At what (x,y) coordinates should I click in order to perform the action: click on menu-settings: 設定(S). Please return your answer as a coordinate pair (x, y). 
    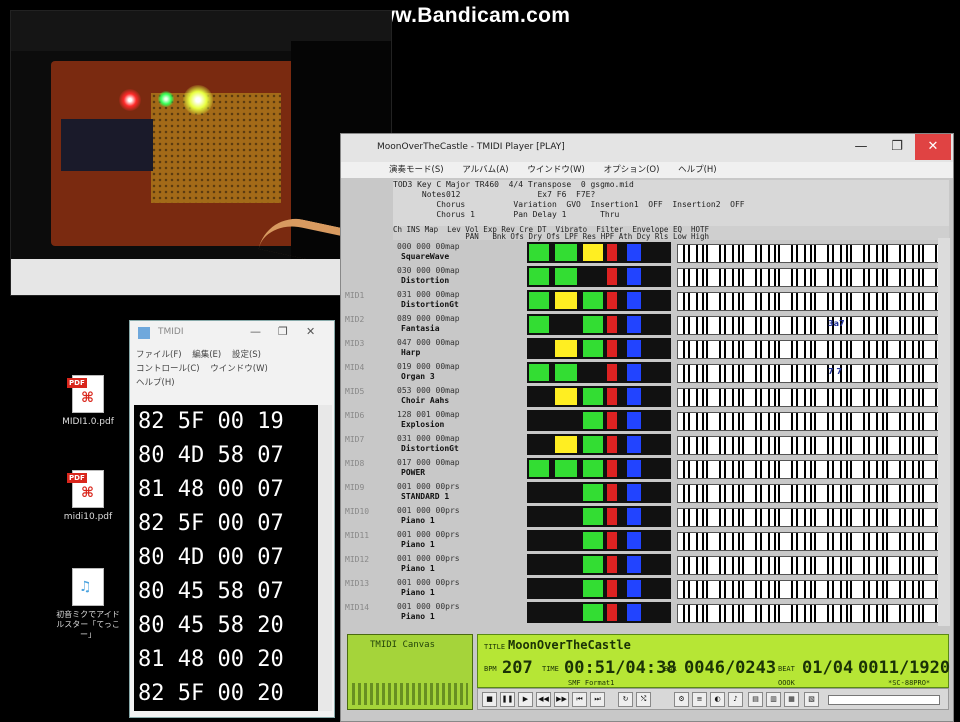
    Looking at the image, I should click on (246, 355).